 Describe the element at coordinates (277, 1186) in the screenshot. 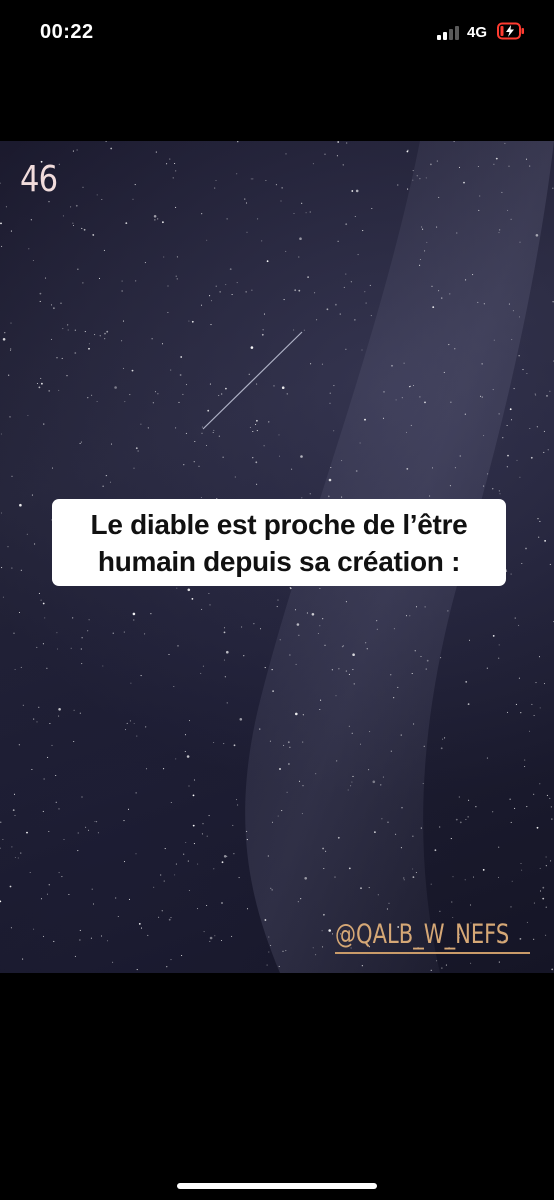

I see `home-indicator` at that location.